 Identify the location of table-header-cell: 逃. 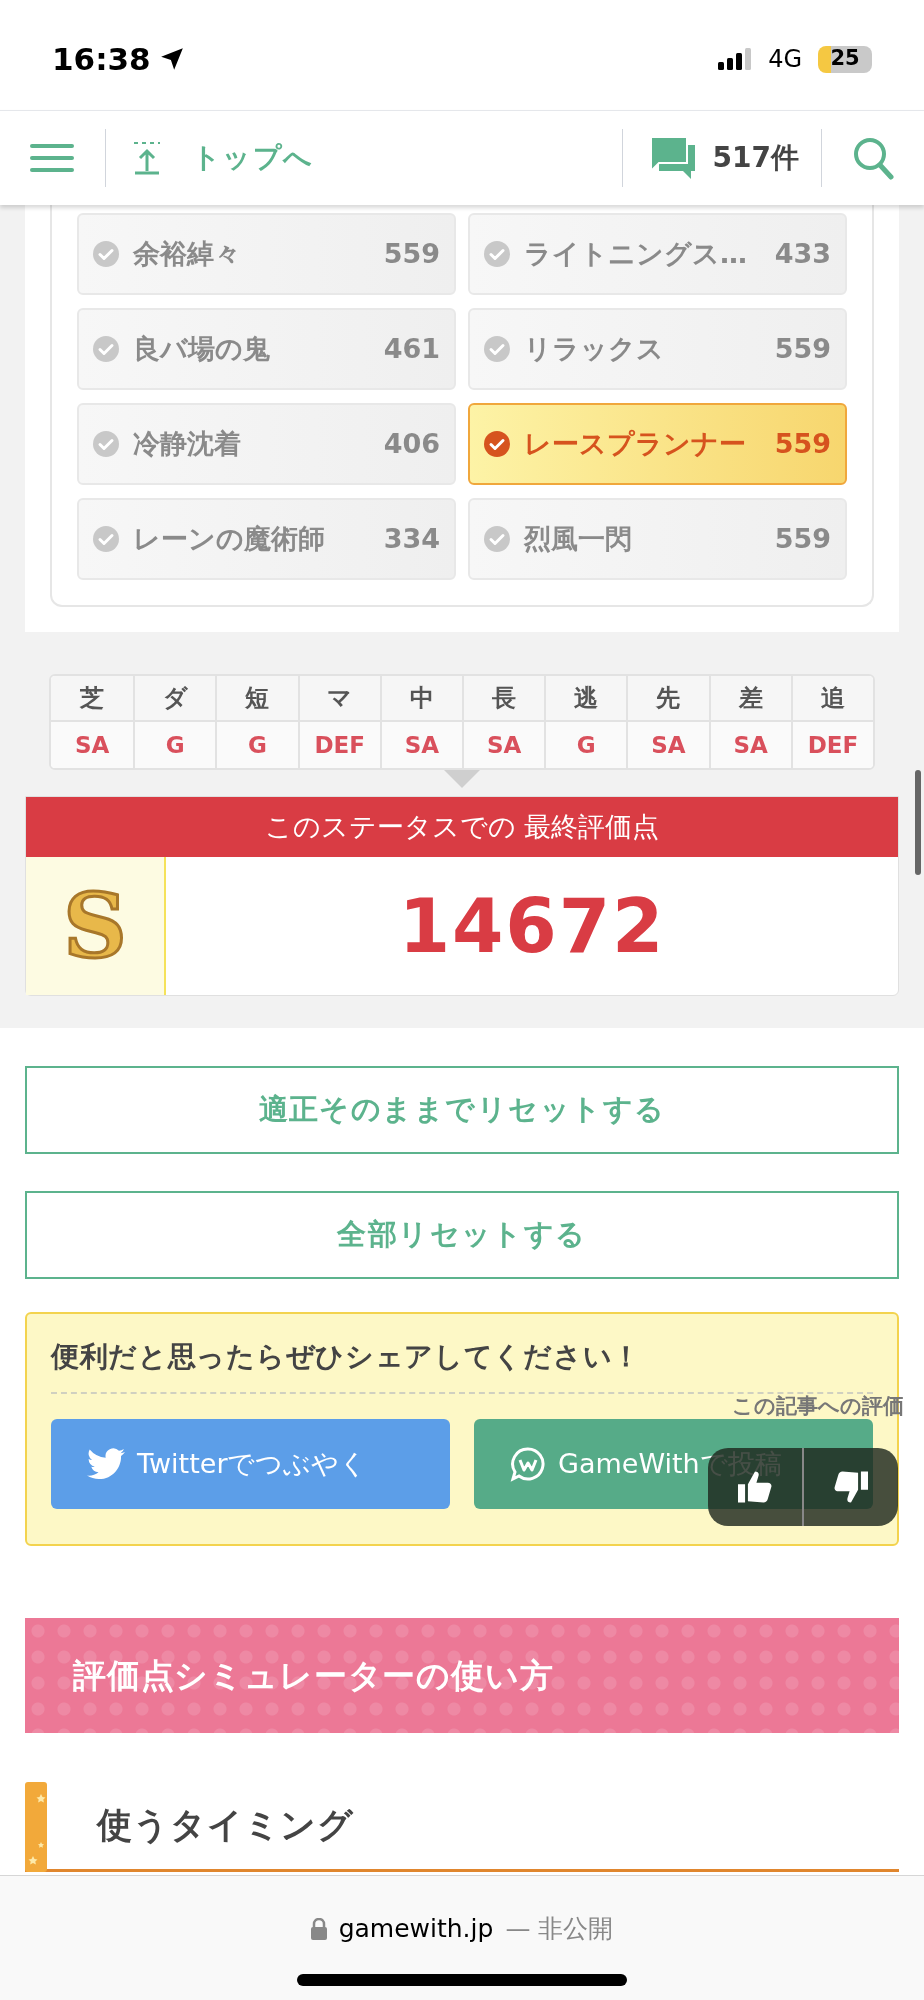
(585, 699).